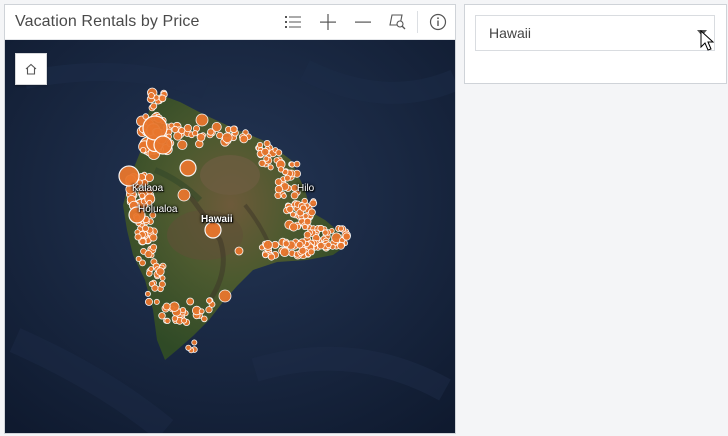 The width and height of the screenshot is (728, 436). I want to click on filter-panel: Hawaii, so click(595, 44).